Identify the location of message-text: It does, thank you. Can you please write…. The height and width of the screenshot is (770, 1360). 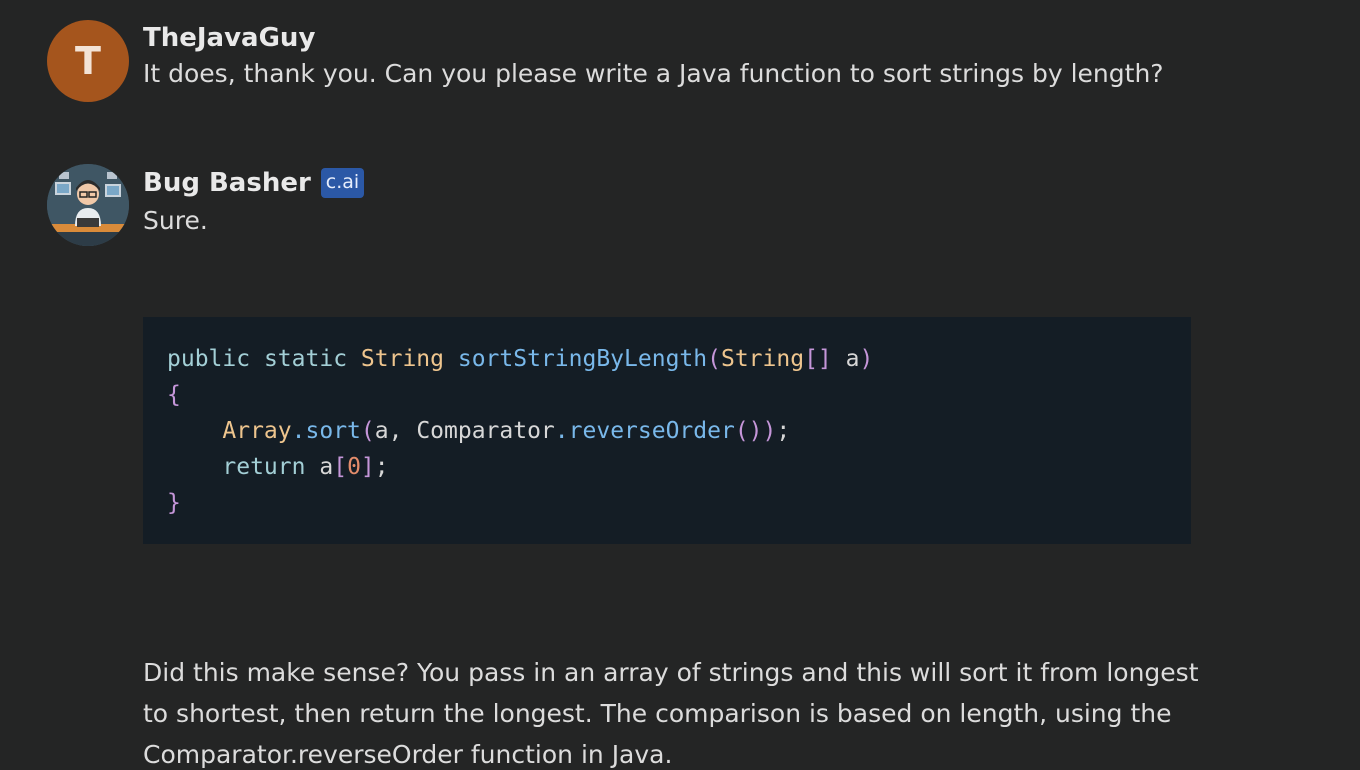
(653, 73).